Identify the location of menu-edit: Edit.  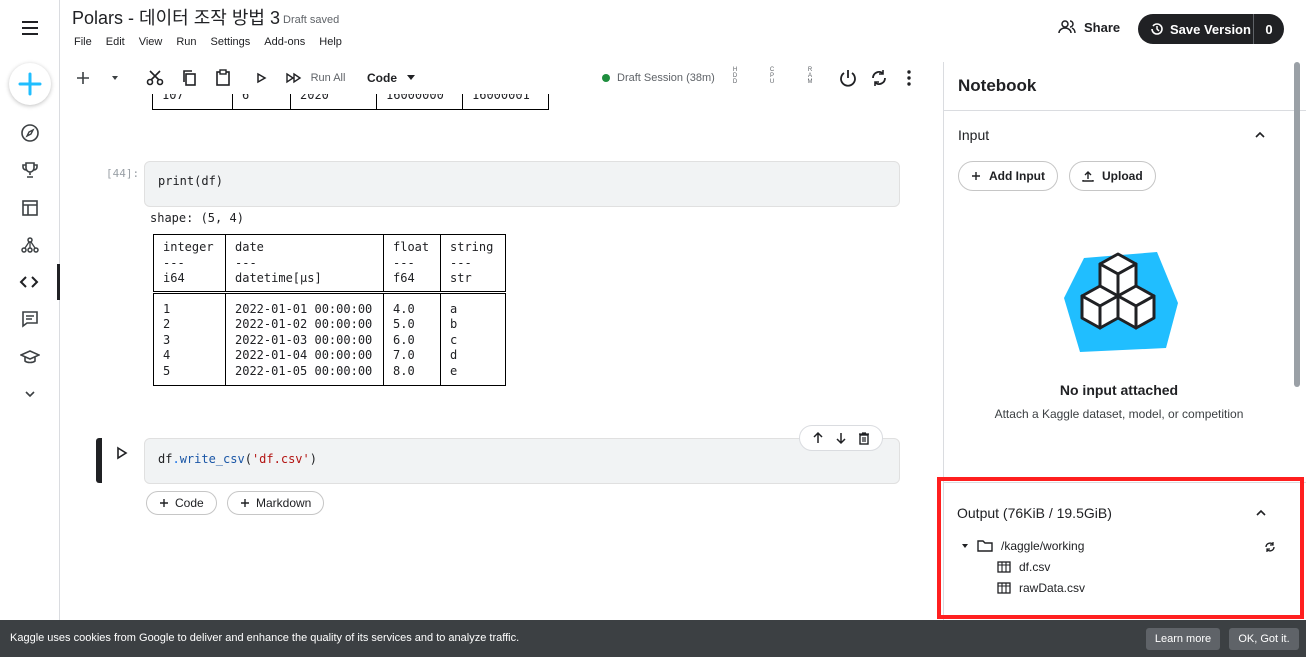
(115, 42).